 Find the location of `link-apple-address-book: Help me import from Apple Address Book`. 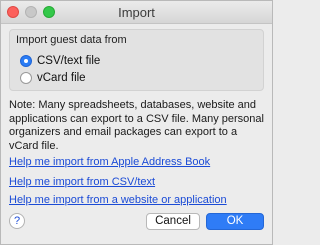

link-apple-address-book: Help me import from Apple Address Book is located at coordinates (109, 162).